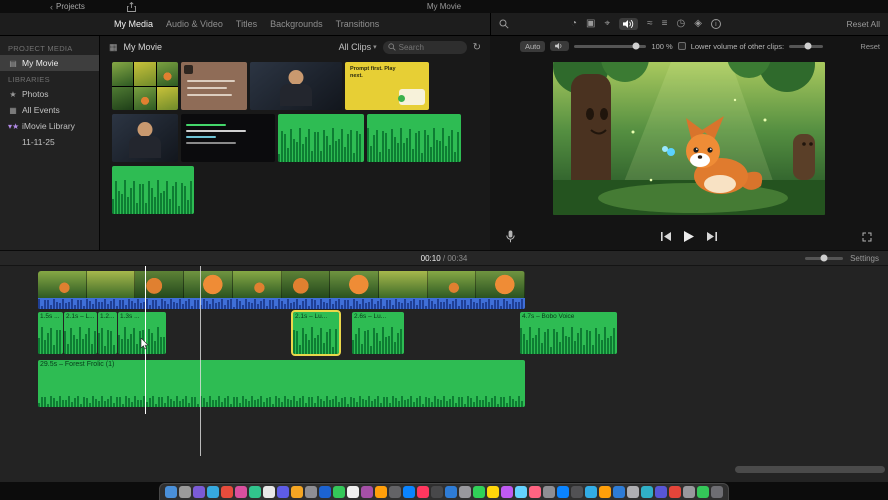 The height and width of the screenshot is (500, 888). Describe the element at coordinates (281, 383) in the screenshot. I see `music-clip: 29.5s – Forest Frolic (1)` at that location.